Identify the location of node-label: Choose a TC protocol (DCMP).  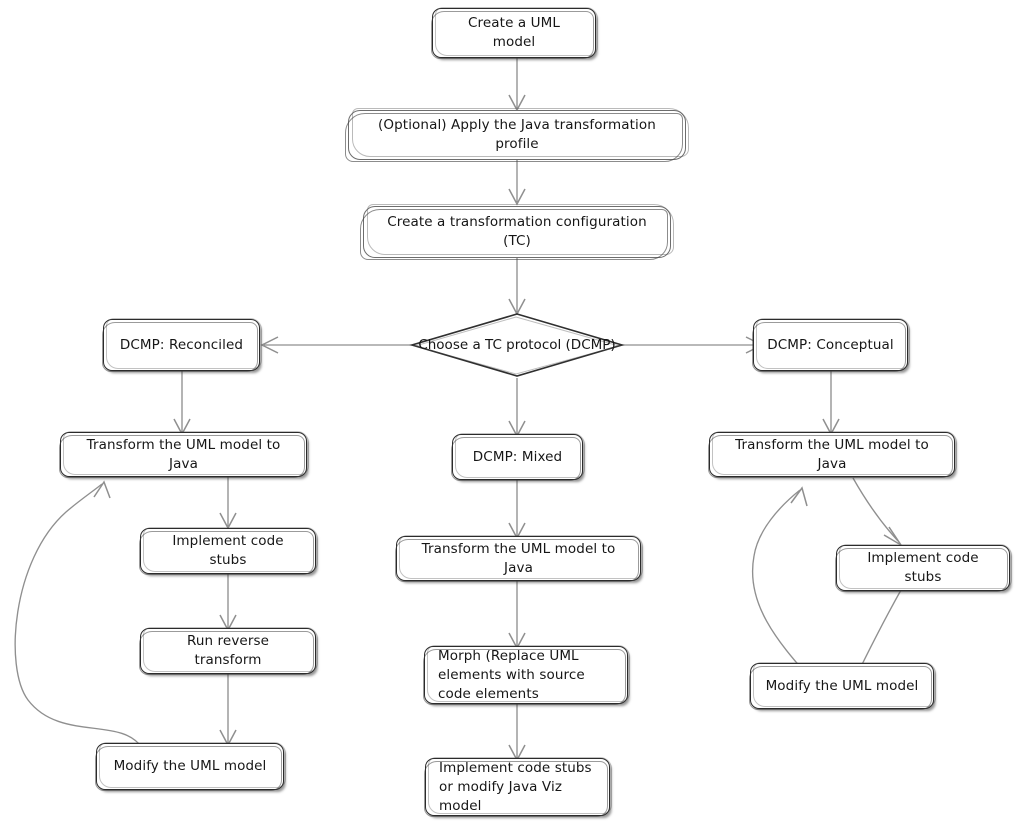
(517, 345).